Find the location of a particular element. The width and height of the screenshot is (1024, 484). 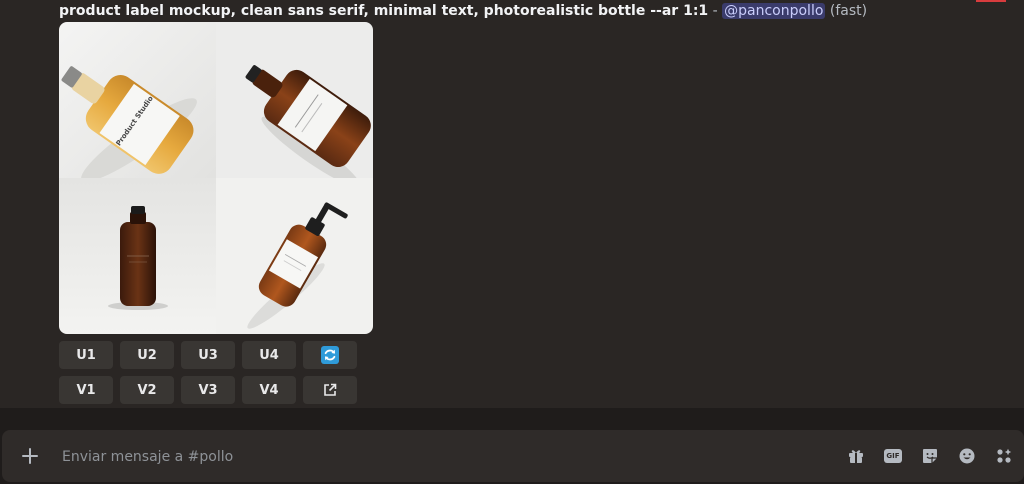

sticker-icon is located at coordinates (930, 456).